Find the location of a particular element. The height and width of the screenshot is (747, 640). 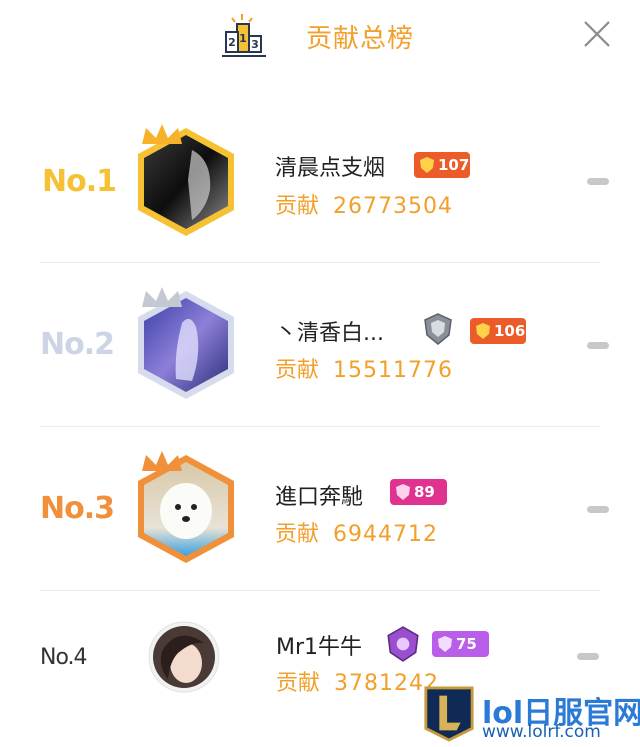

watermark: lol日服官网 www.lolrf.com is located at coordinates (530, 714).